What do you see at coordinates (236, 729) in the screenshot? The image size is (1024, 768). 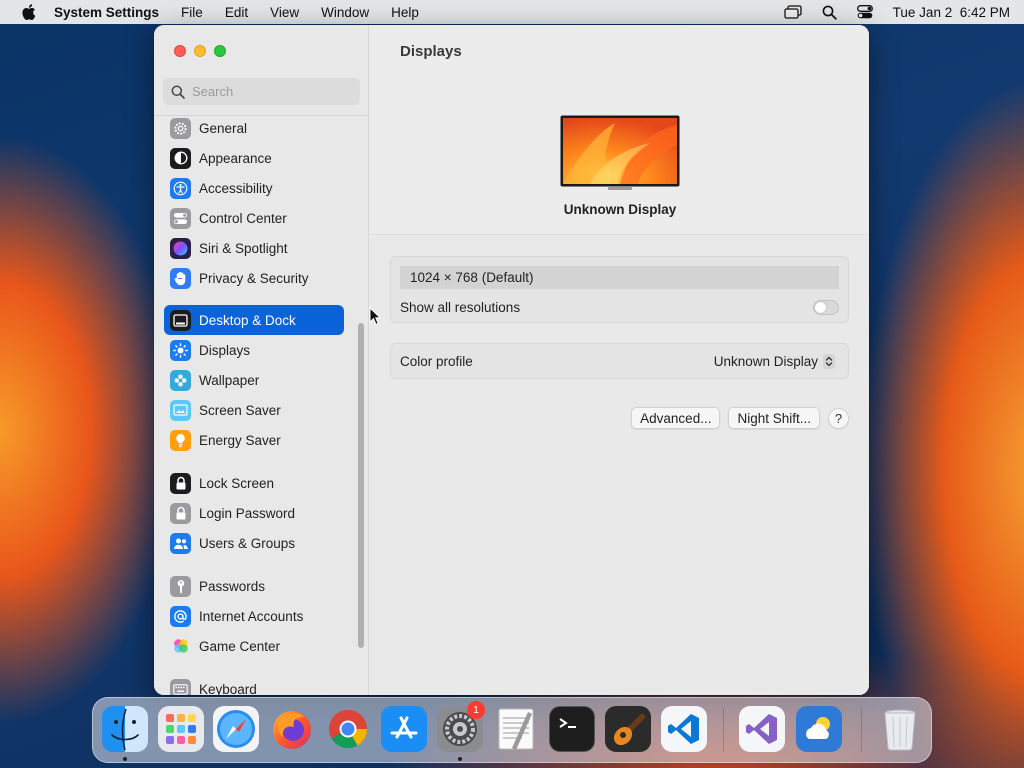 I see `safari-icon` at bounding box center [236, 729].